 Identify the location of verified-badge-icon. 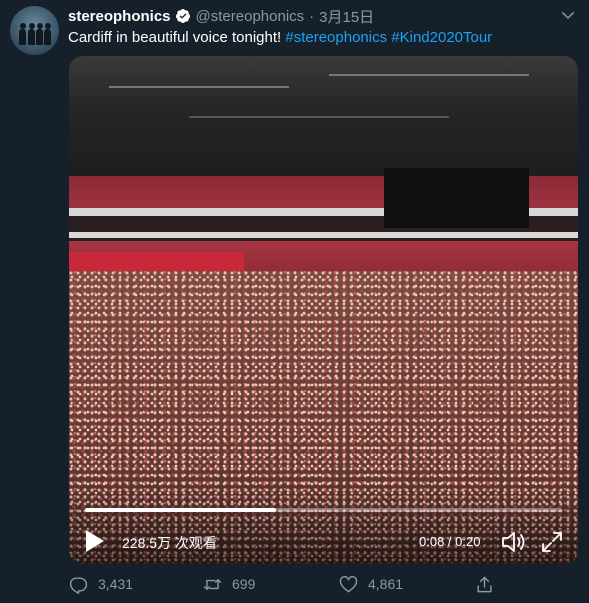
(182, 16).